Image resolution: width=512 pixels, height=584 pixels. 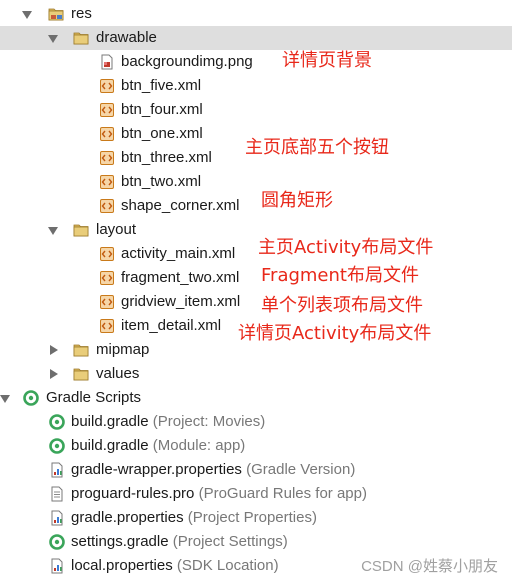 What do you see at coordinates (297, 200) in the screenshot?
I see `annotation-rounded-rect: 圆角矩形` at bounding box center [297, 200].